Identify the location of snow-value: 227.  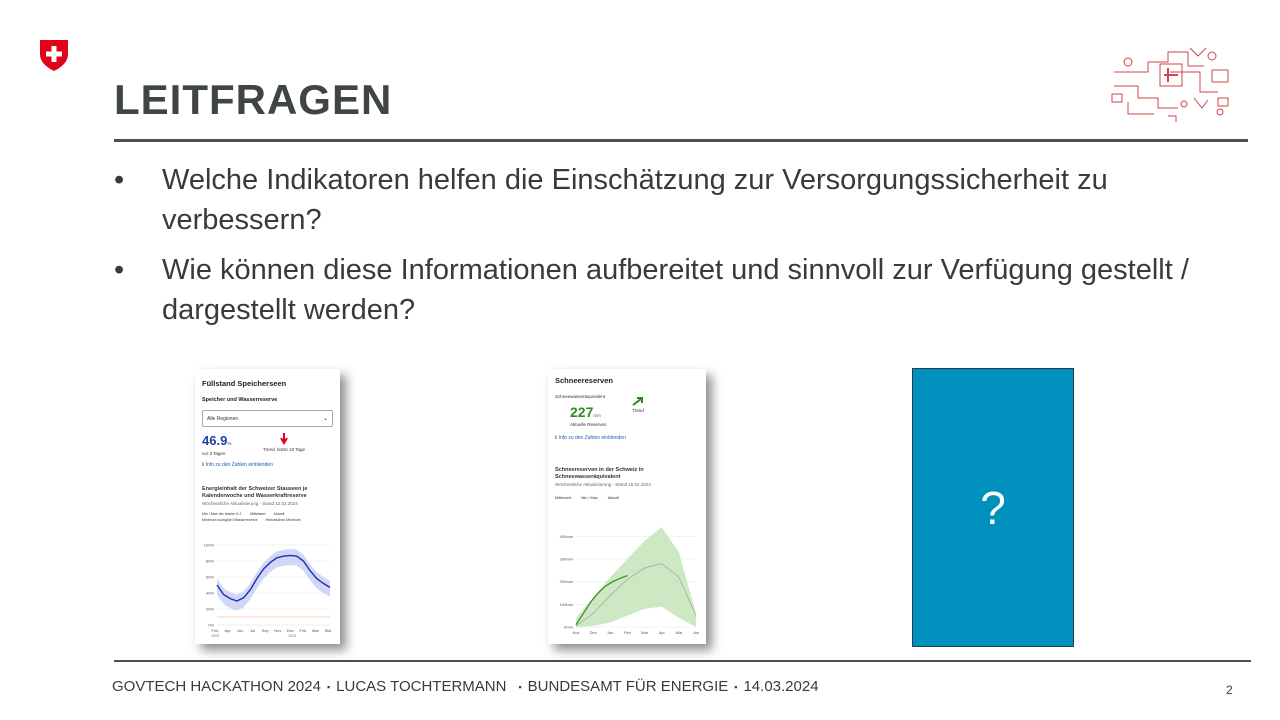
(582, 412).